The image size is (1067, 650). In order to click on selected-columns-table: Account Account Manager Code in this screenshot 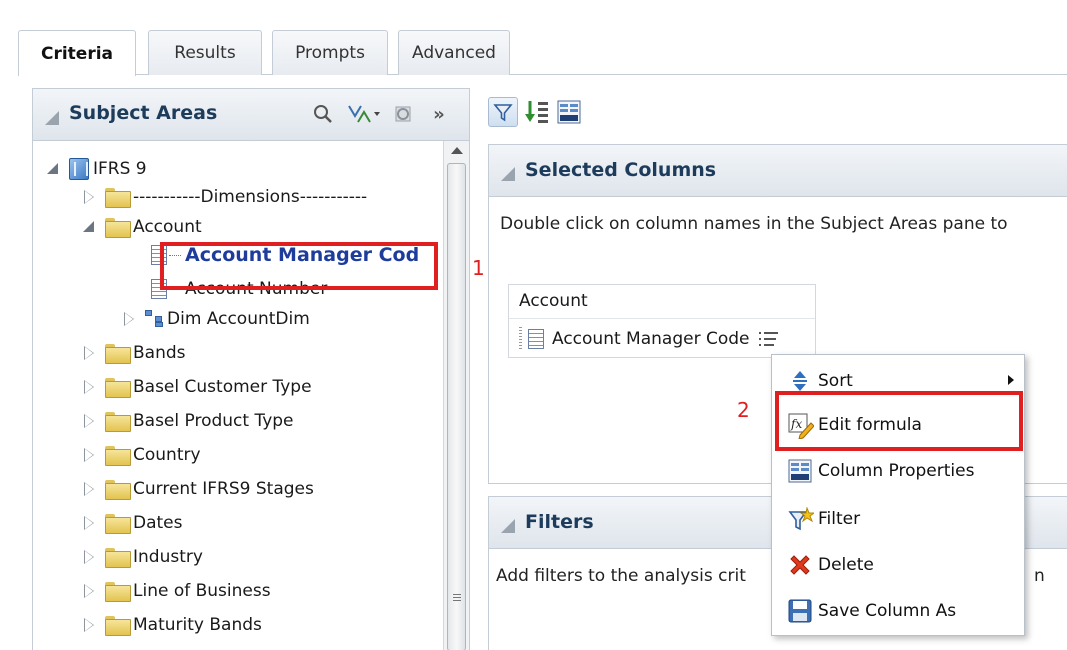, I will do `click(662, 321)`.